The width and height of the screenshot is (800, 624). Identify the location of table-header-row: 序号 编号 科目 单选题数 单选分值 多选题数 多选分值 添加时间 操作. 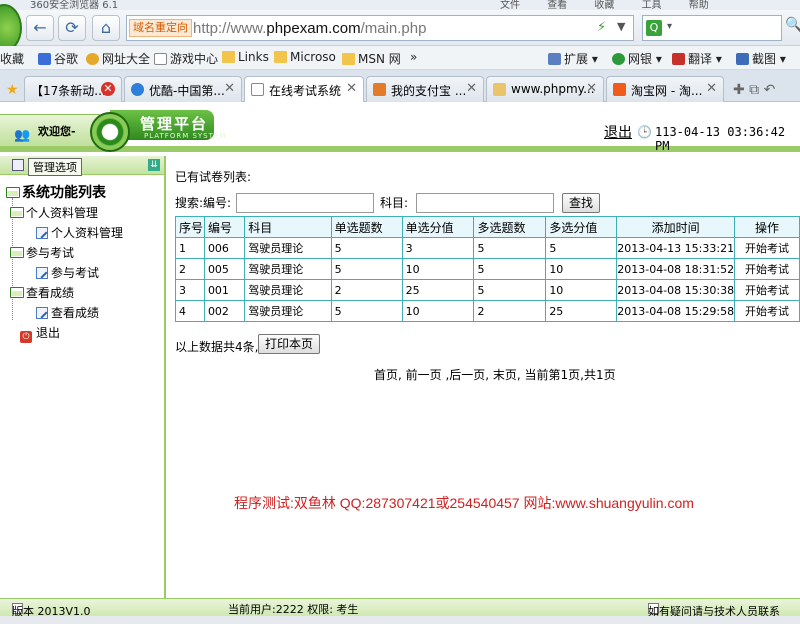
(487, 227).